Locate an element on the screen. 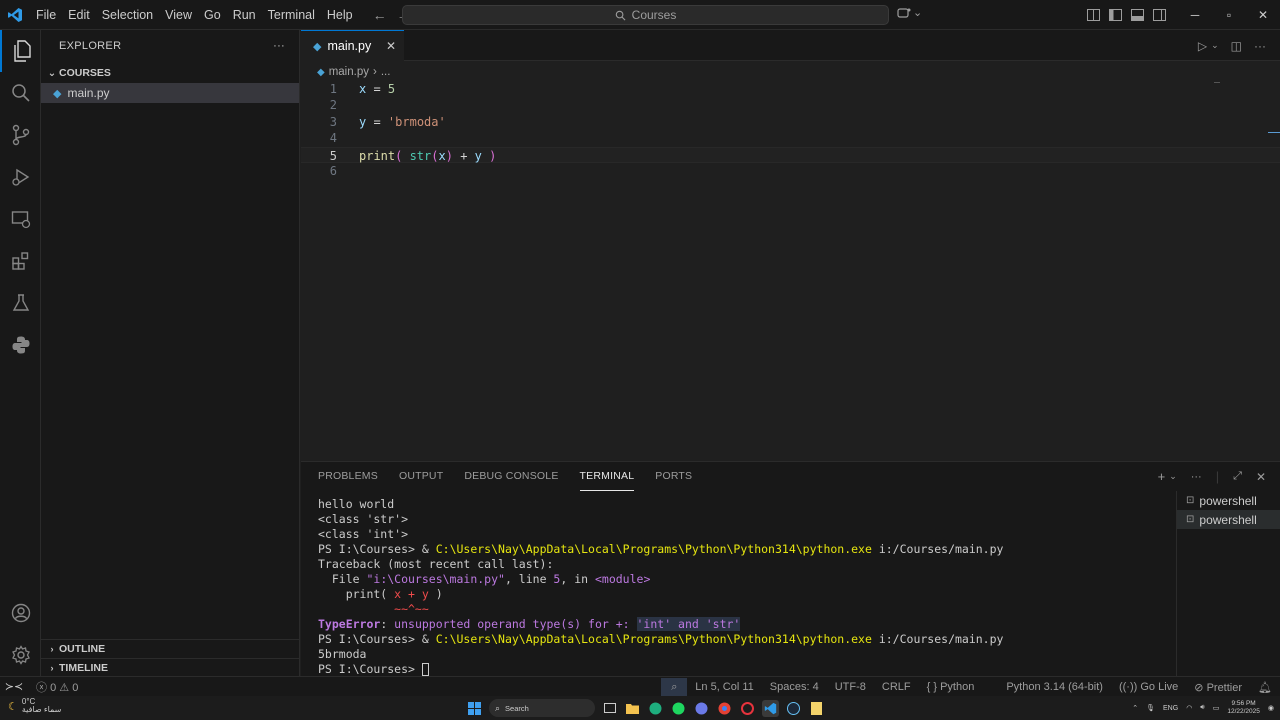 The height and width of the screenshot is (720, 1280). split-editor-icon: ◫ is located at coordinates (1236, 46).